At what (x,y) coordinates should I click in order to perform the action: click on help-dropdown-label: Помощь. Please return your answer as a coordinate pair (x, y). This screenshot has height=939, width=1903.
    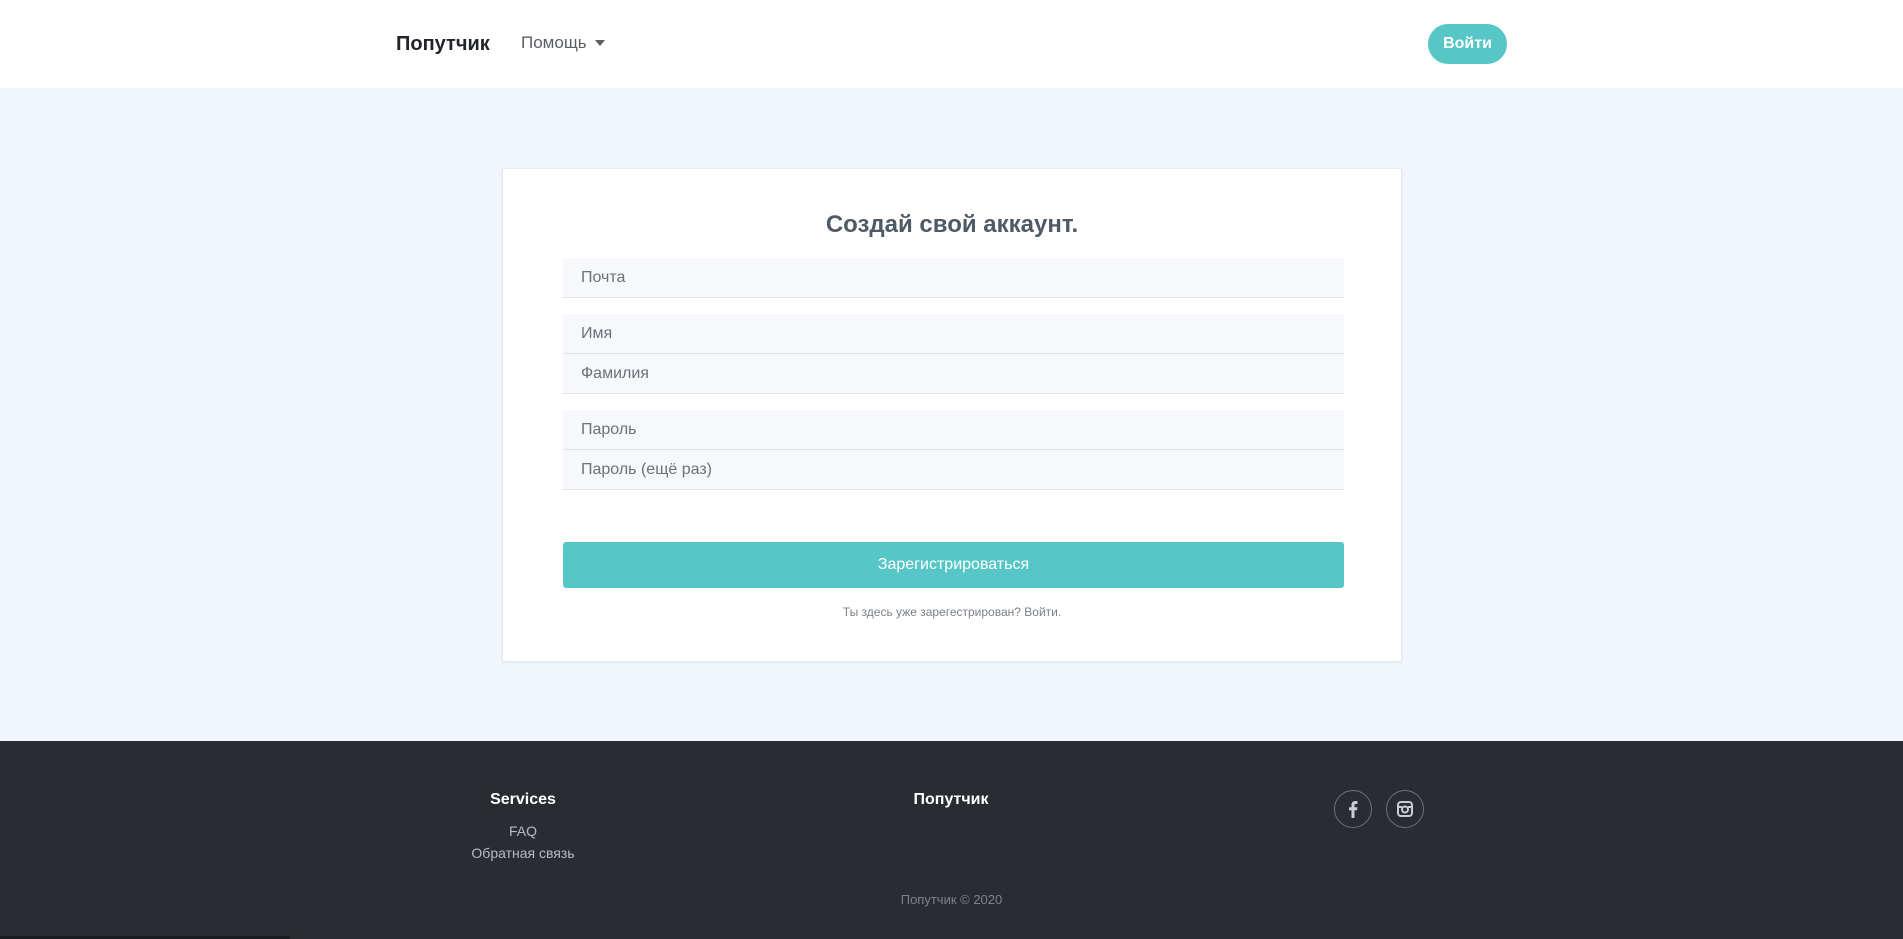
    Looking at the image, I should click on (554, 42).